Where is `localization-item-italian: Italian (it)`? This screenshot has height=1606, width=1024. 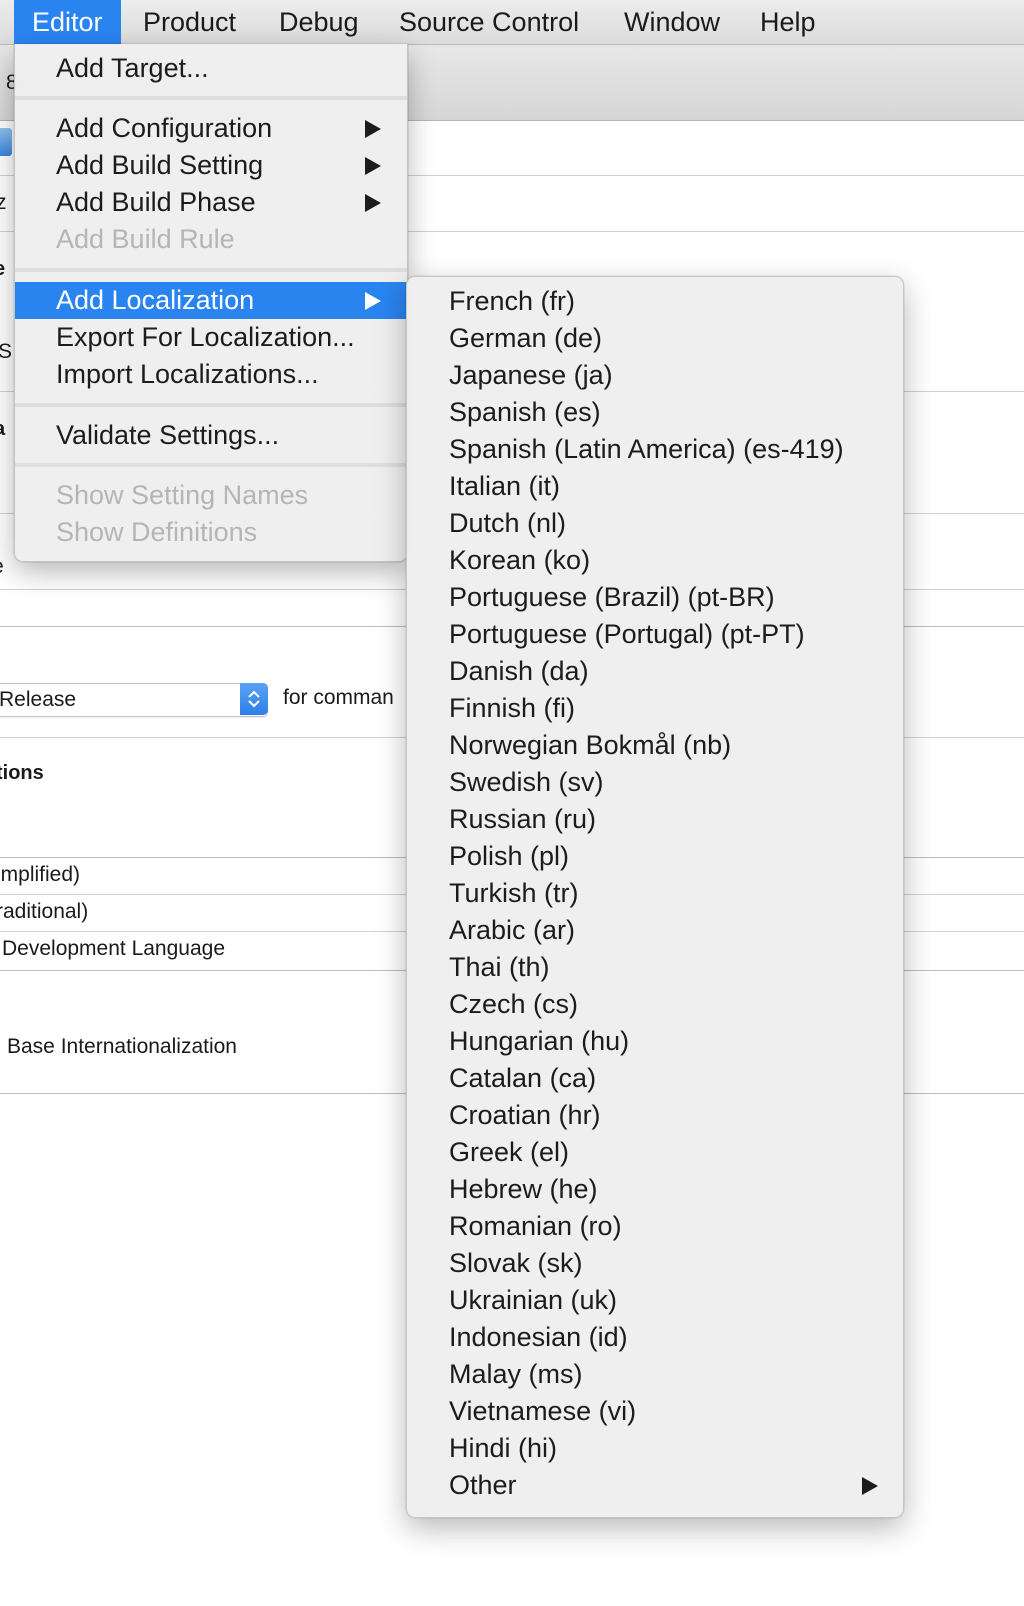
localization-item-italian: Italian (it) is located at coordinates (655, 486).